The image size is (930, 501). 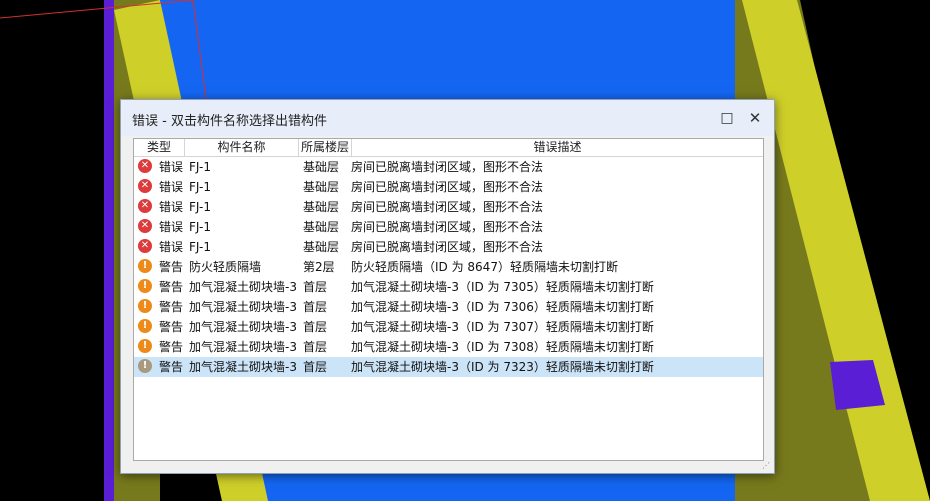 What do you see at coordinates (727, 118) in the screenshot?
I see `maximize-icon: □` at bounding box center [727, 118].